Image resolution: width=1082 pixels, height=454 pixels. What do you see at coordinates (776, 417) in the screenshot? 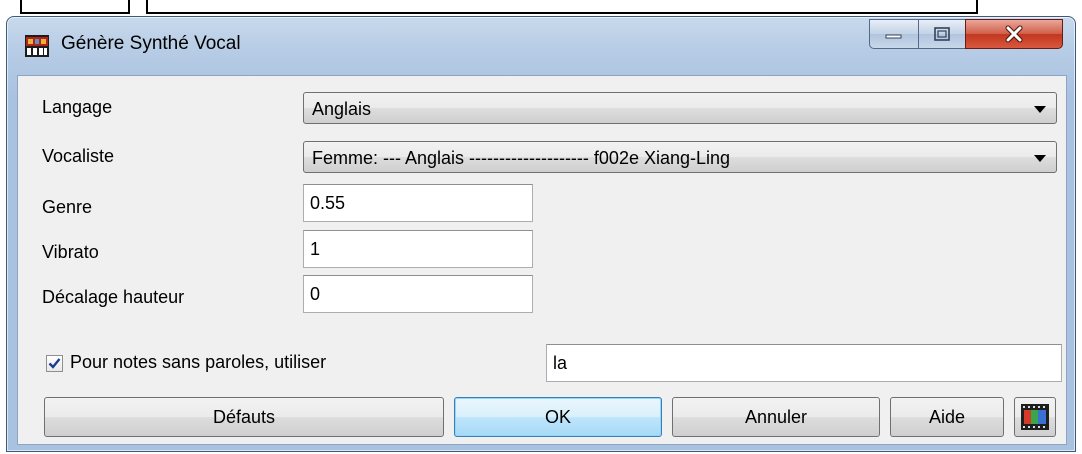
I see `cancel-button: Annuler` at bounding box center [776, 417].